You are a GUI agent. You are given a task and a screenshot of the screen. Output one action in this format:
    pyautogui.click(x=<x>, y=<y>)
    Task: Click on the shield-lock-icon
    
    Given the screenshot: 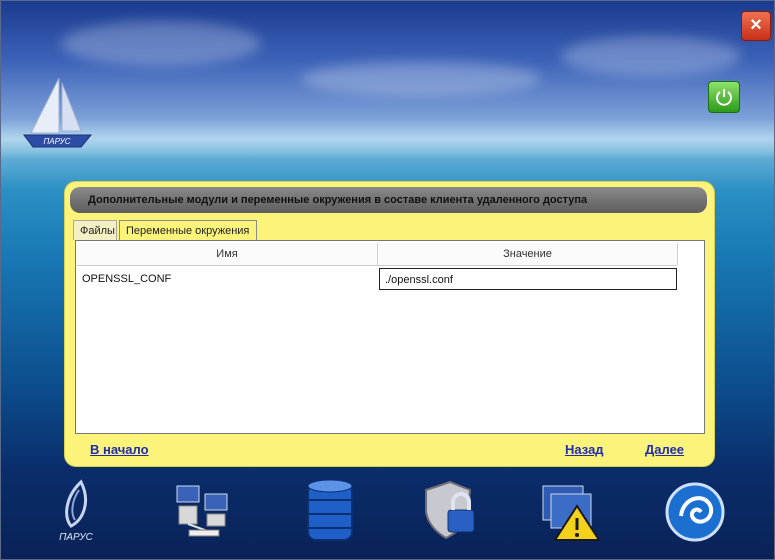 What is the action you would take?
    pyautogui.click(x=450, y=510)
    